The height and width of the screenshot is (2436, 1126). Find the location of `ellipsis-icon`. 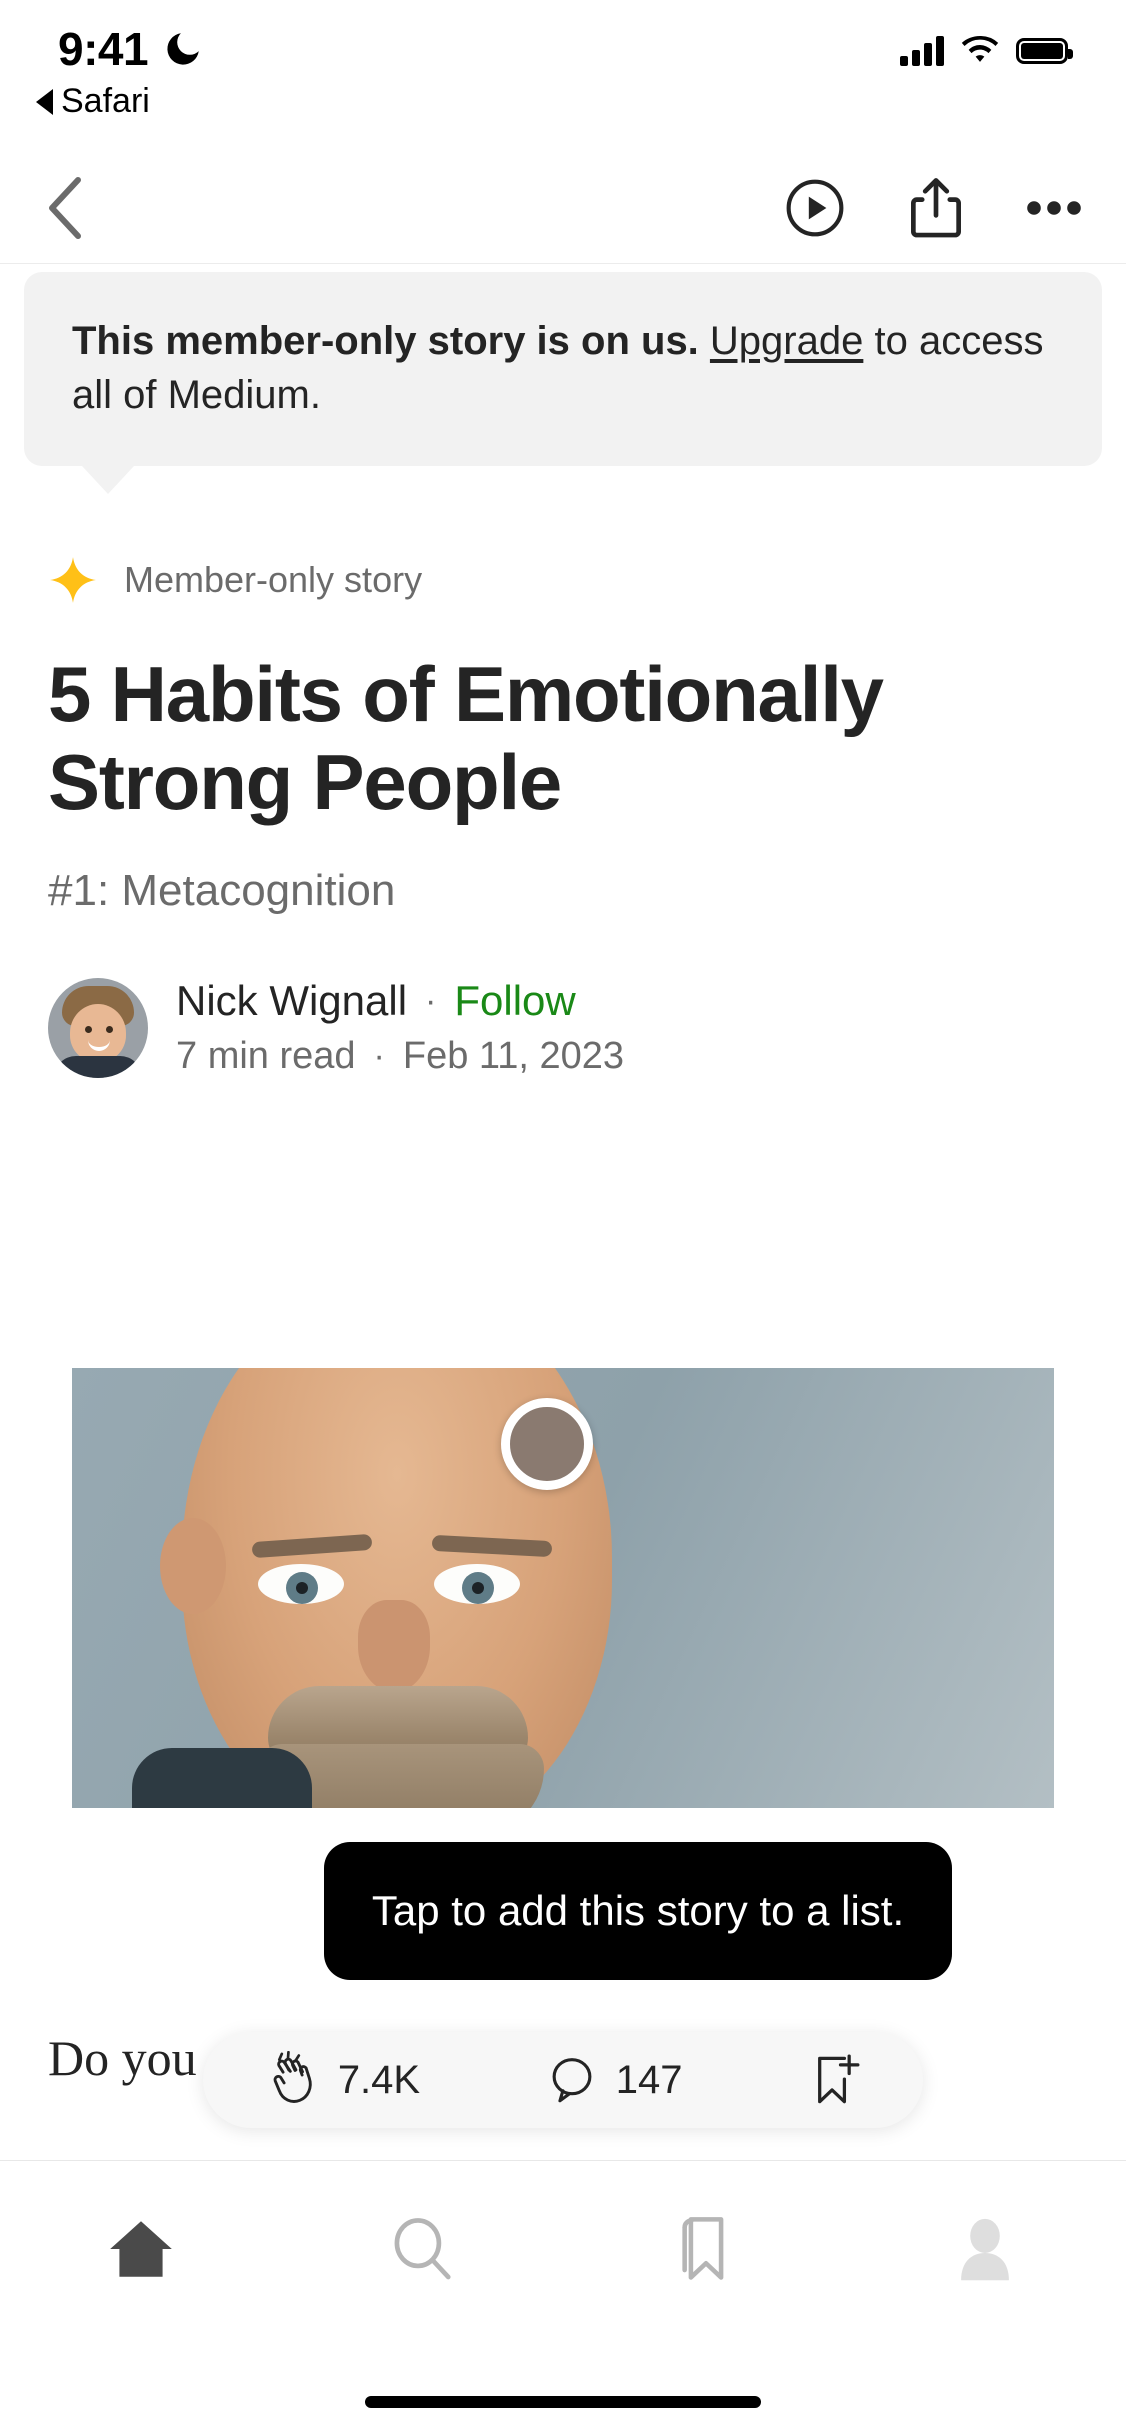

ellipsis-icon is located at coordinates (1054, 207).